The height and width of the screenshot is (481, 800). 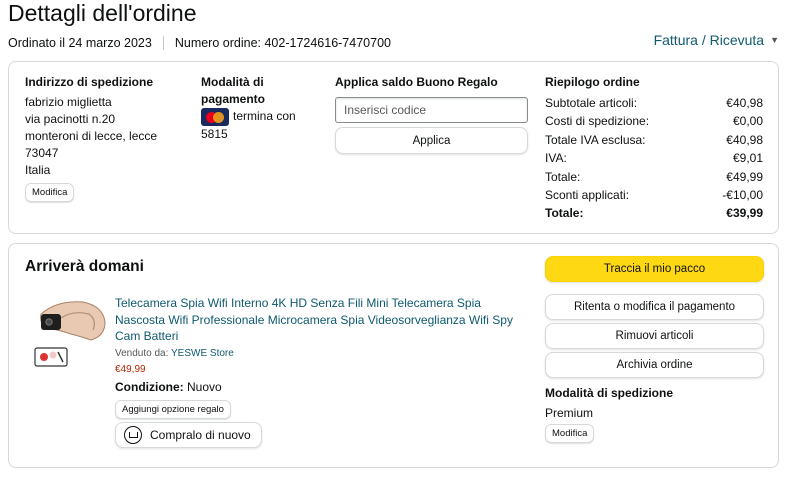 What do you see at coordinates (654, 140) in the screenshot?
I see `summary-row: Totale IVA esclusa: €40,98` at bounding box center [654, 140].